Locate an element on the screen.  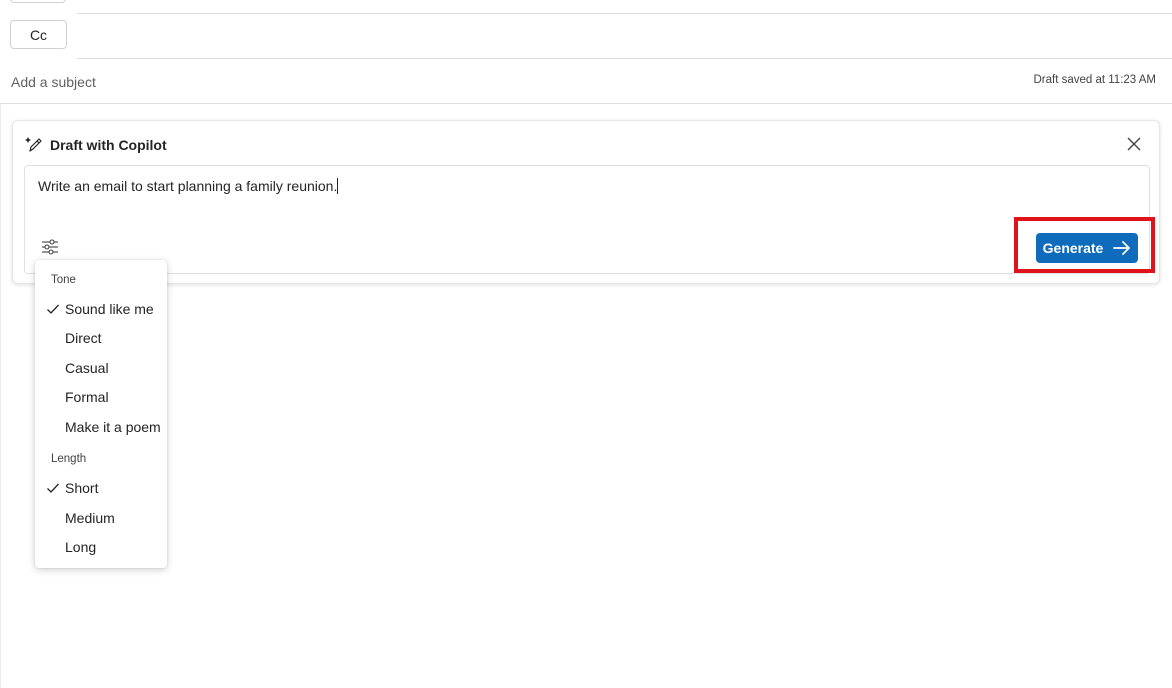
menu-item-casual: Casual is located at coordinates (101, 369).